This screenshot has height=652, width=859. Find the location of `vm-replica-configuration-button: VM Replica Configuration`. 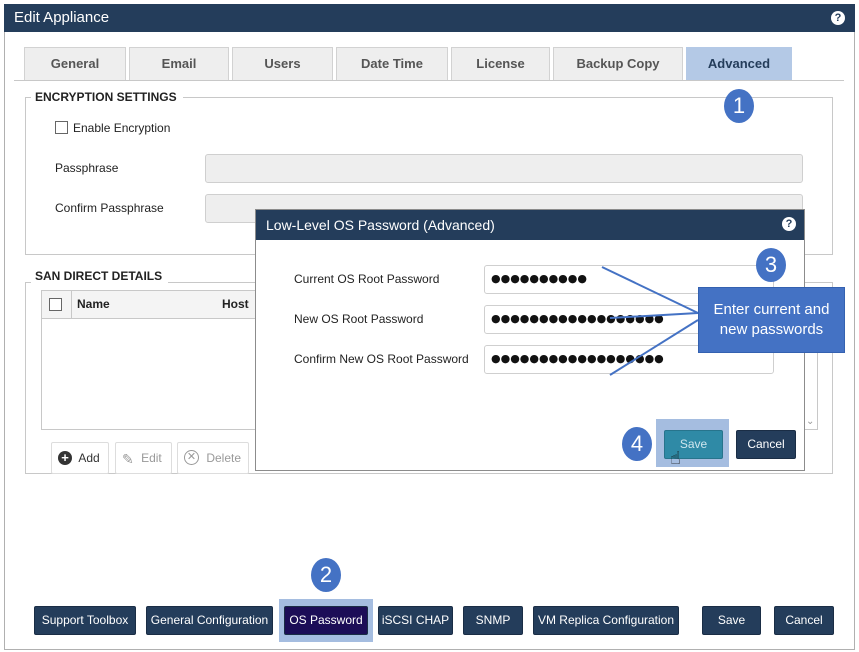

vm-replica-configuration-button: VM Replica Configuration is located at coordinates (606, 620).